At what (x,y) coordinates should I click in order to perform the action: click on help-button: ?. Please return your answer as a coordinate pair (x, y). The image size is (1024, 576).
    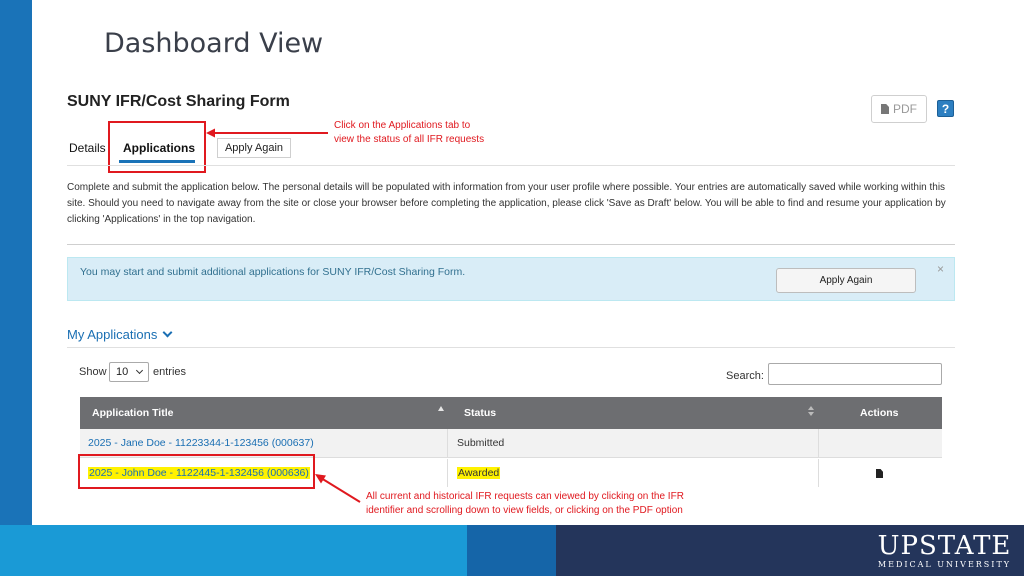
    Looking at the image, I should click on (945, 108).